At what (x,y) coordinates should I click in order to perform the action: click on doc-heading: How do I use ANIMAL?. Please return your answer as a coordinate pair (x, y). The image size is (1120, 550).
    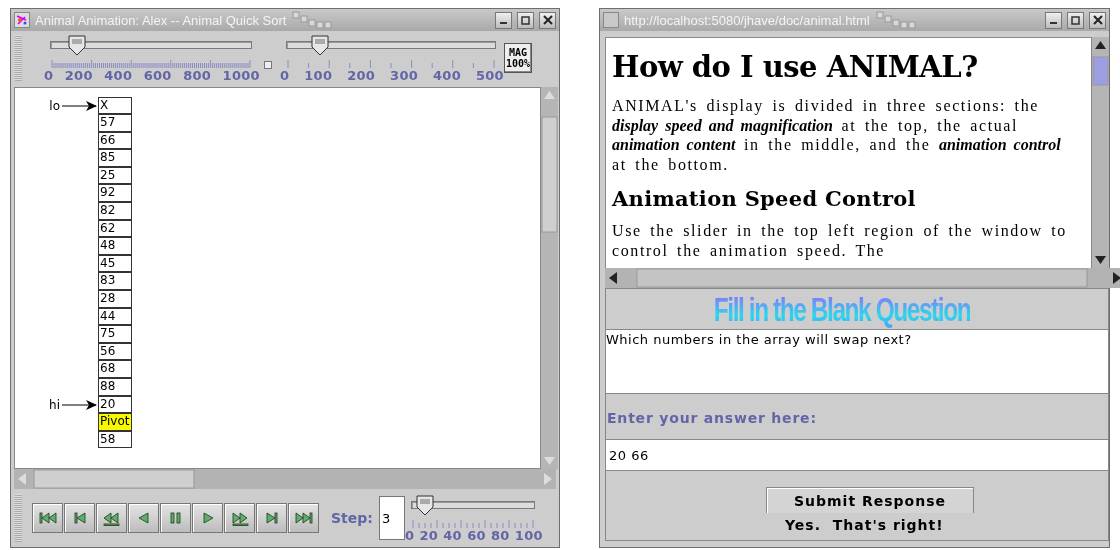
    Looking at the image, I should click on (795, 67).